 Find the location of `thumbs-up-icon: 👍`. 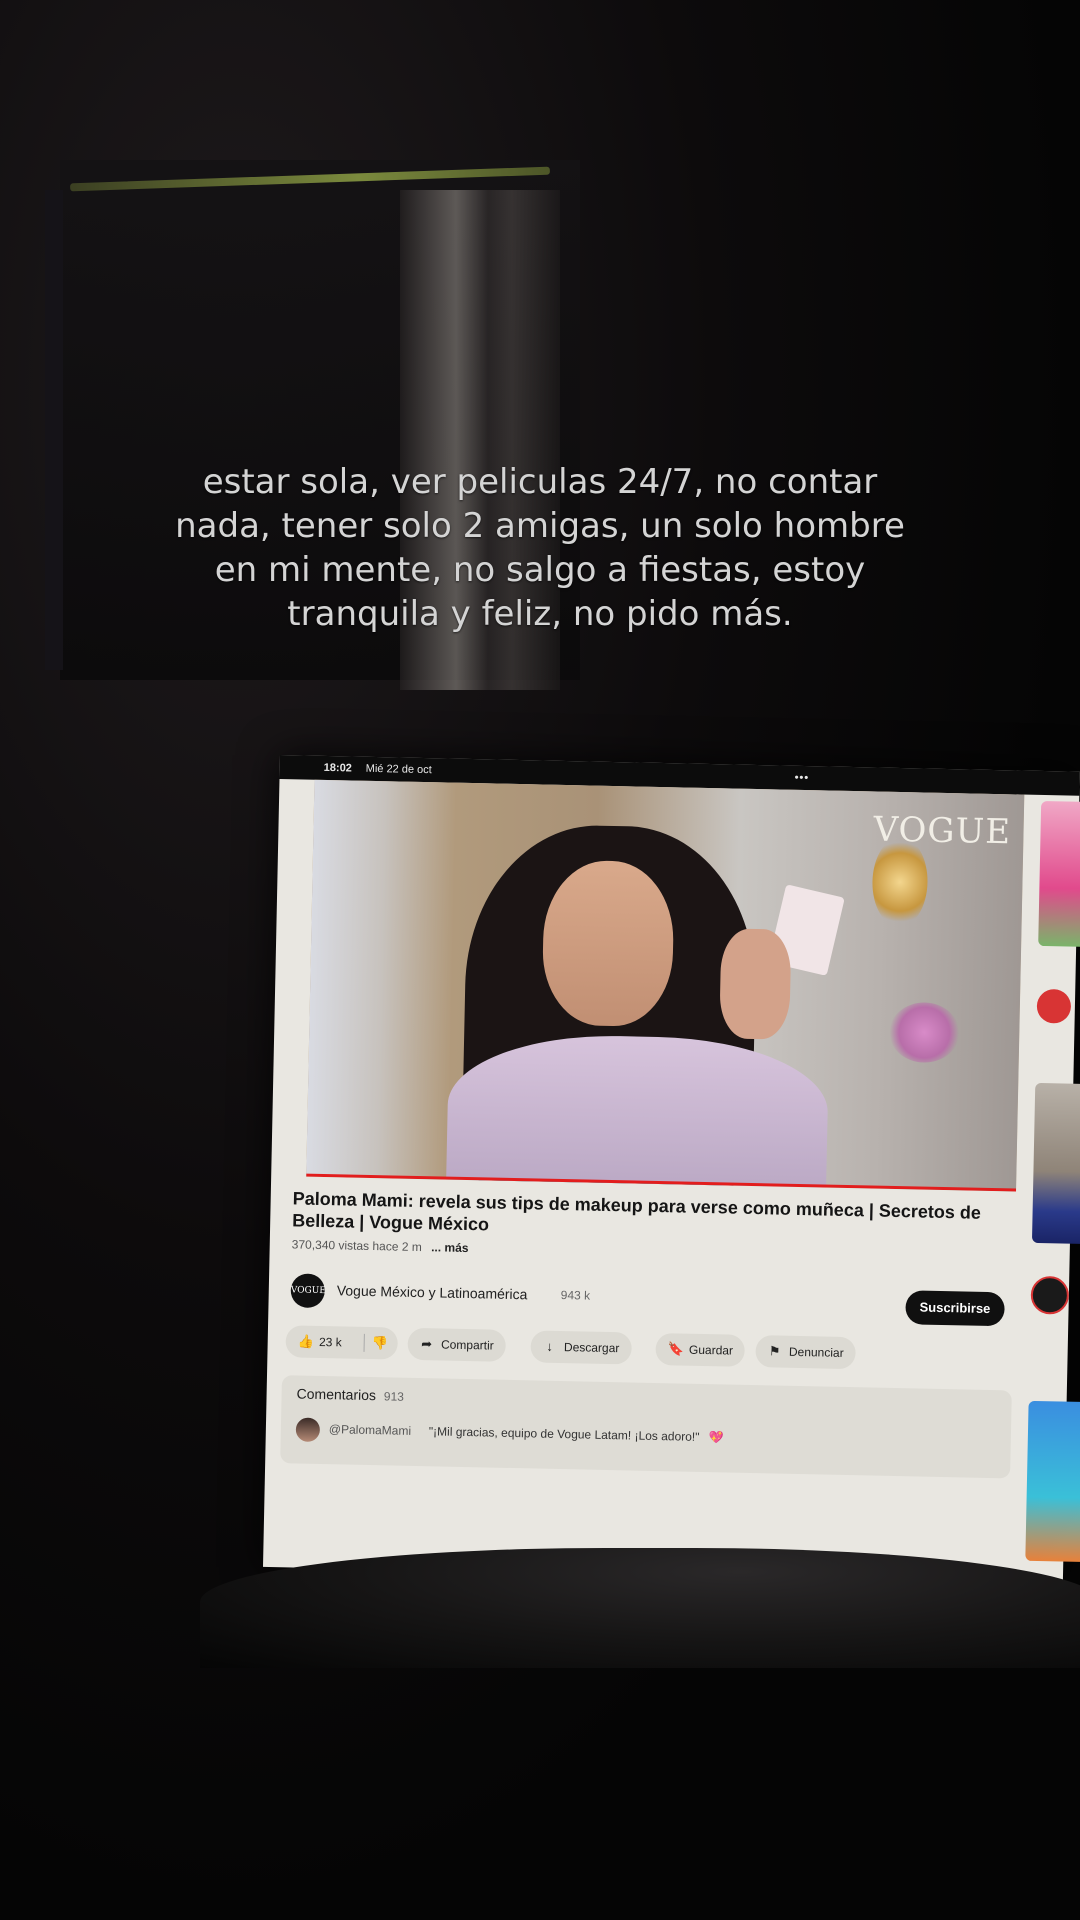

thumbs-up-icon: 👍 is located at coordinates (306, 1341).